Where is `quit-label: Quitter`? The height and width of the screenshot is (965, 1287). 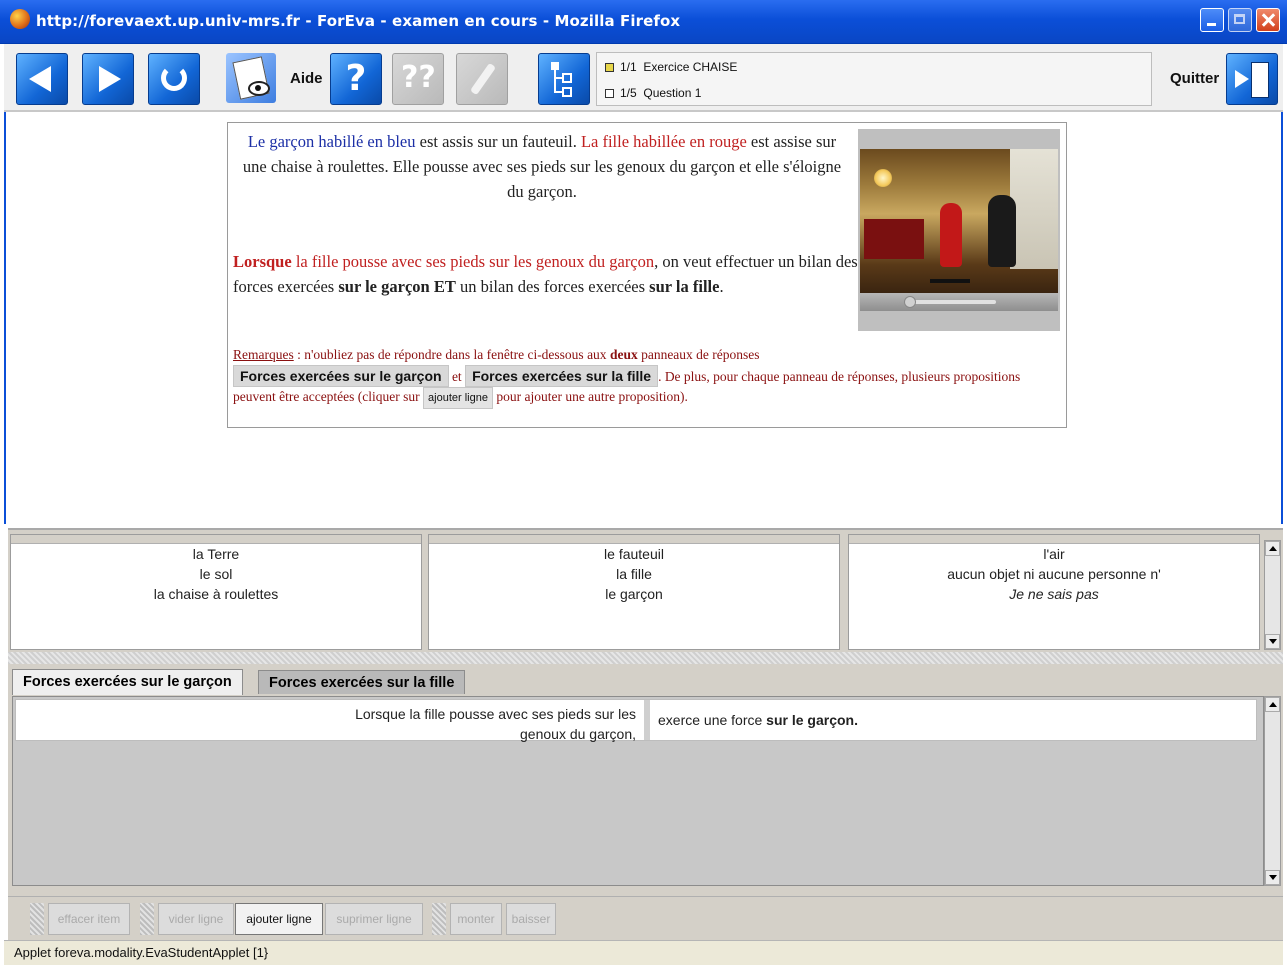
quit-label: Quitter is located at coordinates (1195, 78).